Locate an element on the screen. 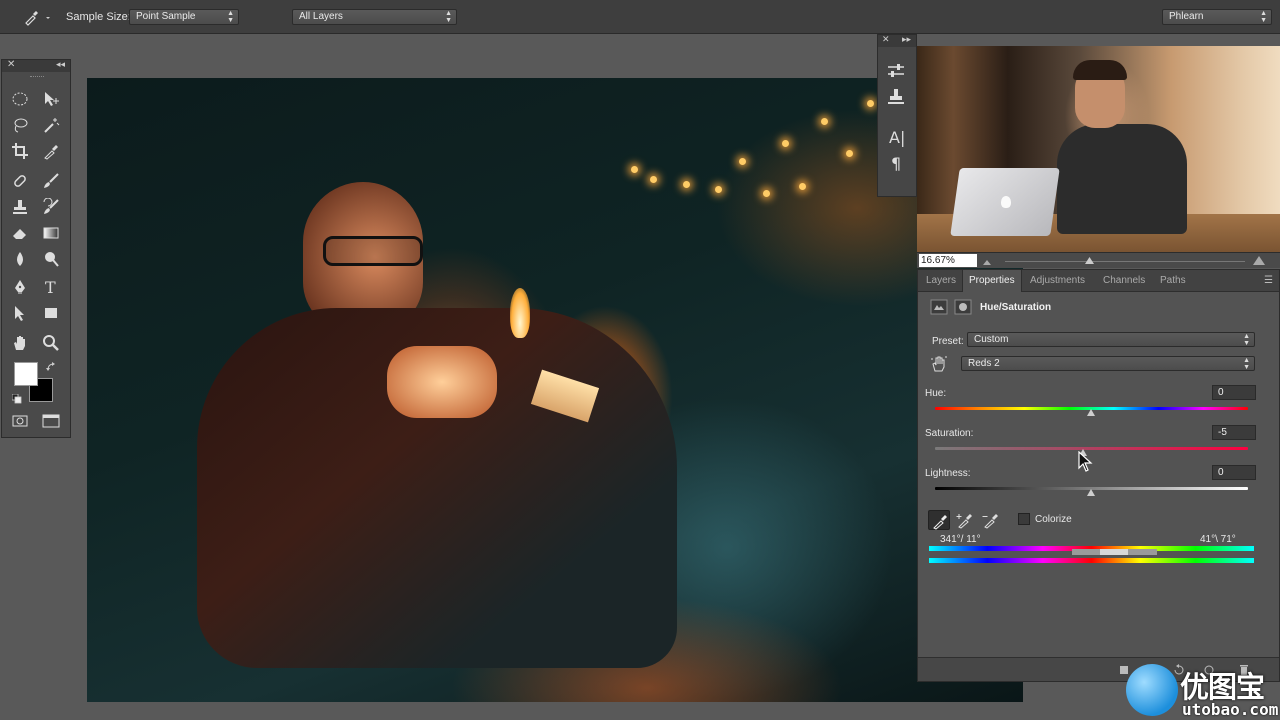  crop-icon is located at coordinates (20, 151).